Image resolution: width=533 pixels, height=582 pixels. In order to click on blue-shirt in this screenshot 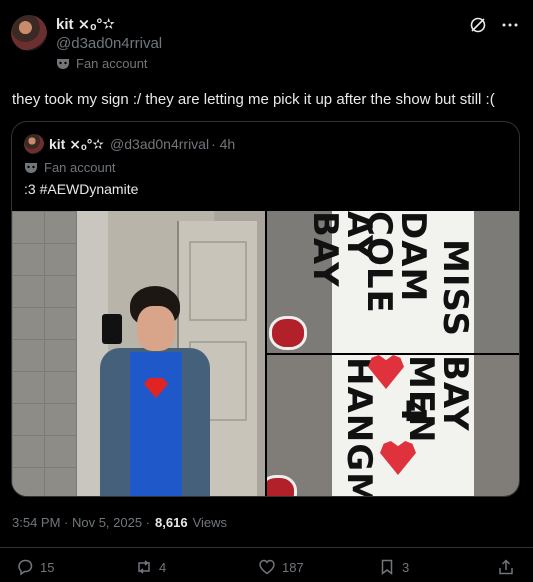, I will do `click(156, 424)`.